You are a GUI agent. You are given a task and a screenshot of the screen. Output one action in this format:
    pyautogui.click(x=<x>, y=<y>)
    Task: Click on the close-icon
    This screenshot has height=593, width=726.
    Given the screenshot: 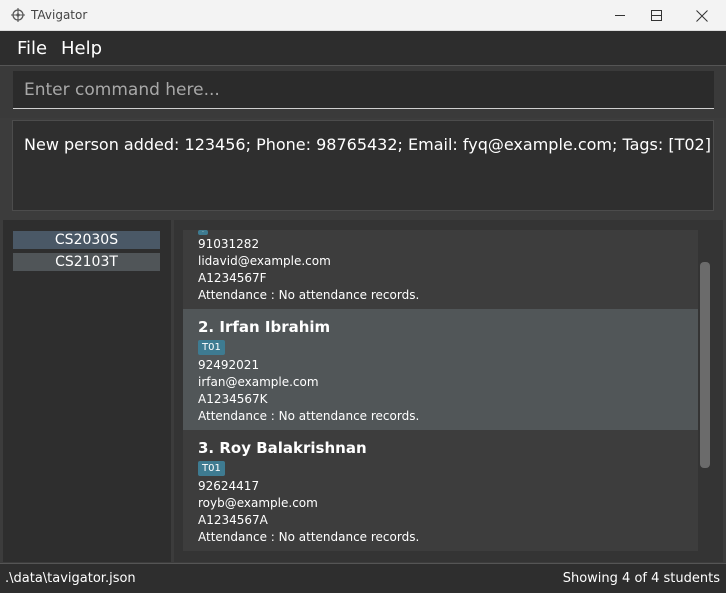 What is the action you would take?
    pyautogui.click(x=702, y=16)
    